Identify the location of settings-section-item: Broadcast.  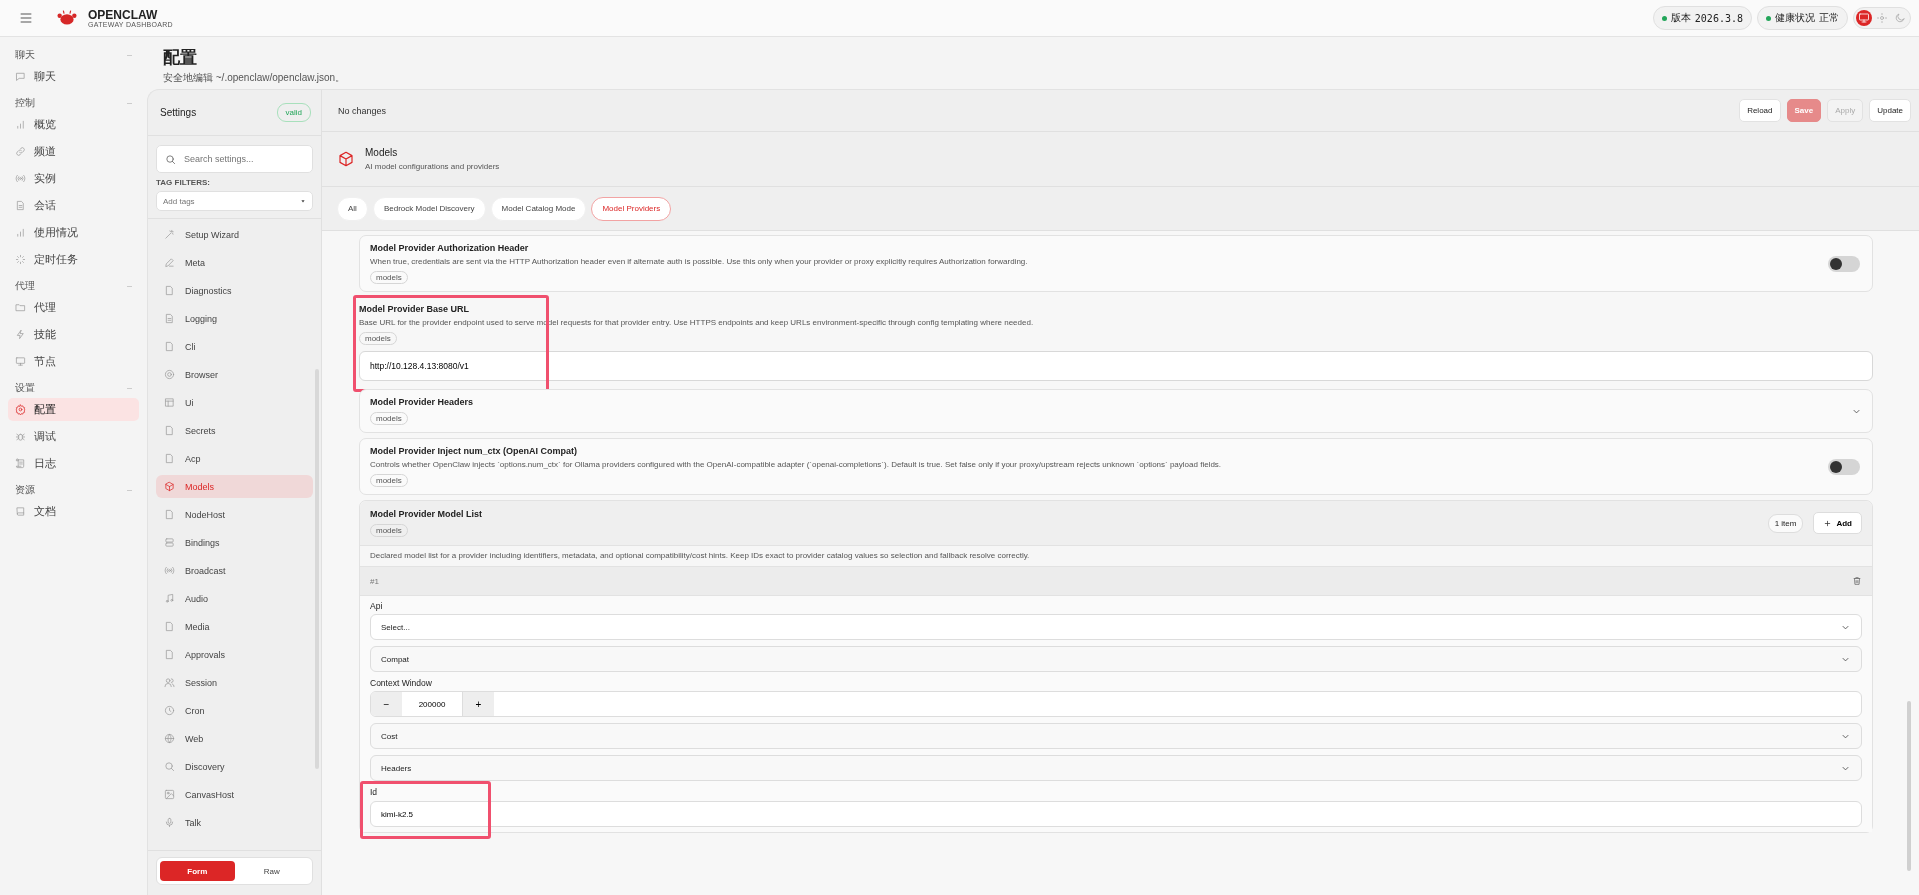
(234, 570).